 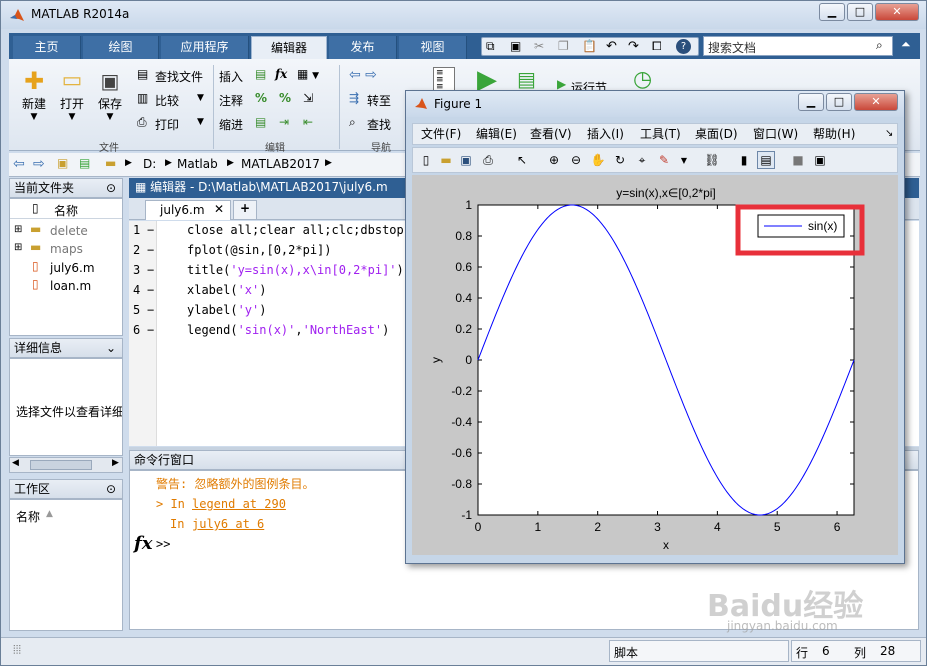 What do you see at coordinates (39, 164) in the screenshot?
I see `forward-icon: ⇨` at bounding box center [39, 164].